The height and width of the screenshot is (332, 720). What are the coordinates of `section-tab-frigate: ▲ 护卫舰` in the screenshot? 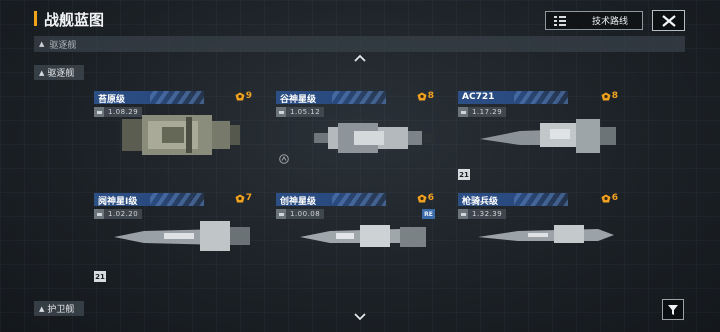 It's located at (59, 308).